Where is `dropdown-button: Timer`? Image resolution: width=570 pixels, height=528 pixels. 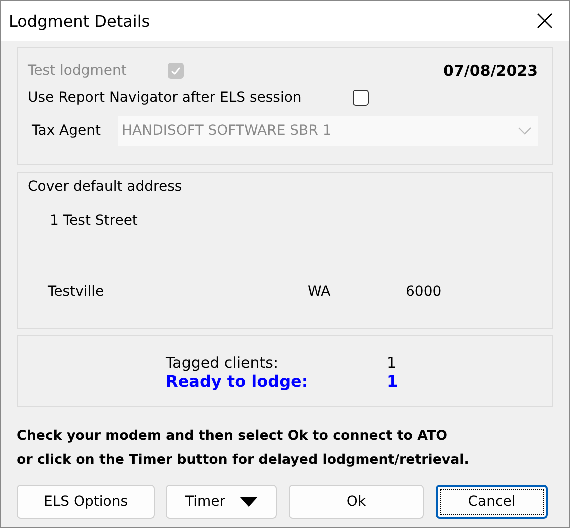
dropdown-button: Timer is located at coordinates (221, 502).